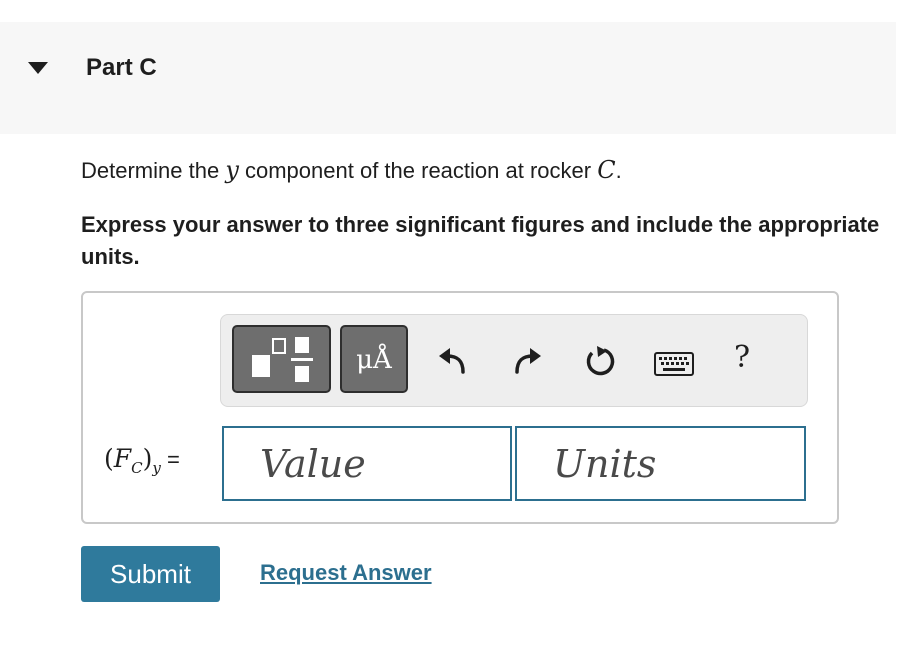 The height and width of the screenshot is (656, 904). Describe the element at coordinates (674, 364) in the screenshot. I see `keyboard-icon` at that location.